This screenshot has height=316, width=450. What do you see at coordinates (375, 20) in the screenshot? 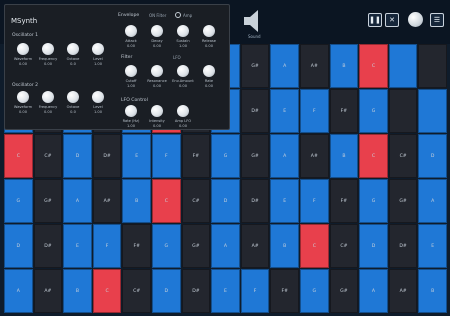
I see `pause-button: ❚❚` at bounding box center [375, 20].